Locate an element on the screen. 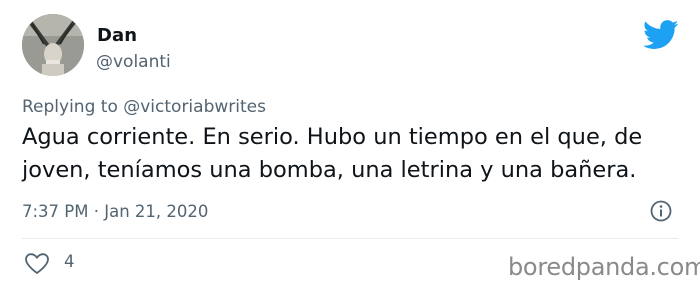  info-icon is located at coordinates (661, 211).